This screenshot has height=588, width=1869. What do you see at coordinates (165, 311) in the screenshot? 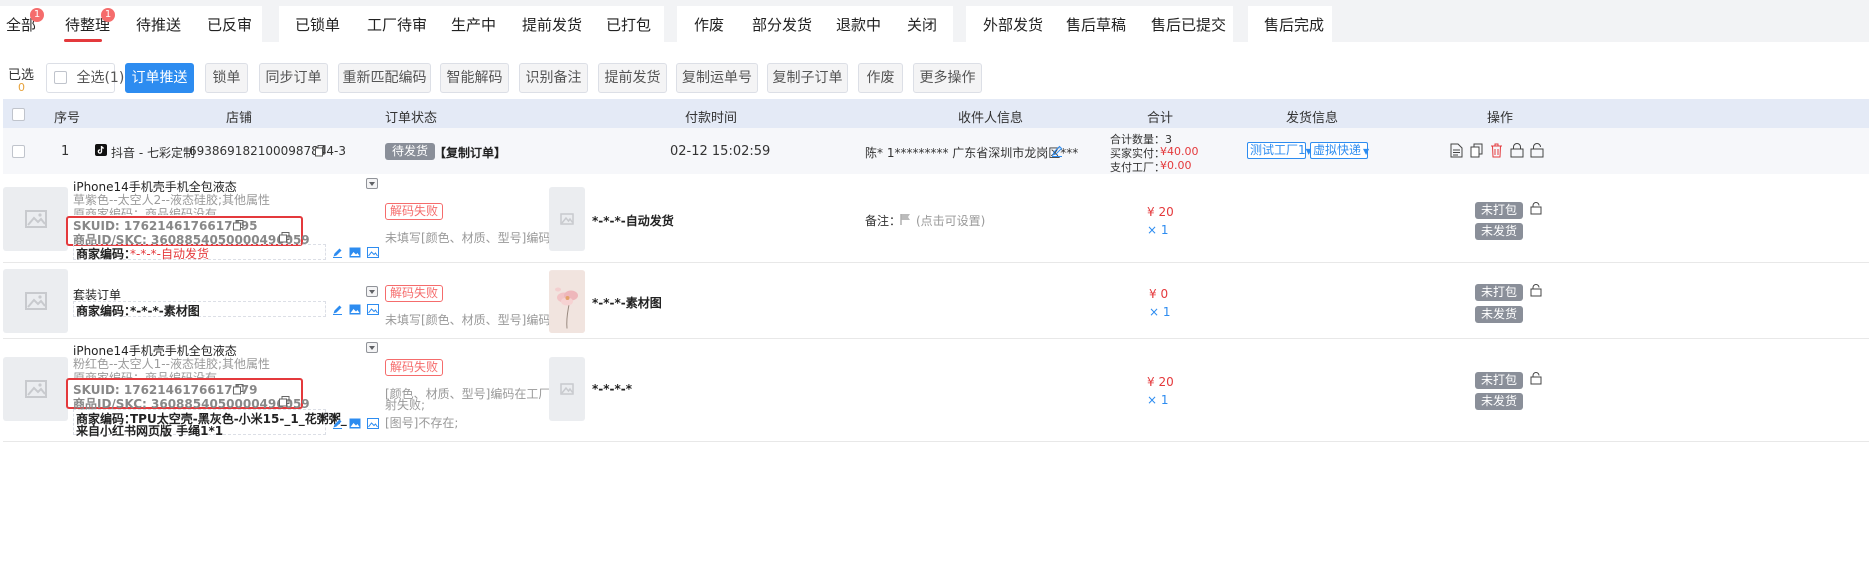
I see `merchant-code-value: *-*-*-素材图` at bounding box center [165, 311].